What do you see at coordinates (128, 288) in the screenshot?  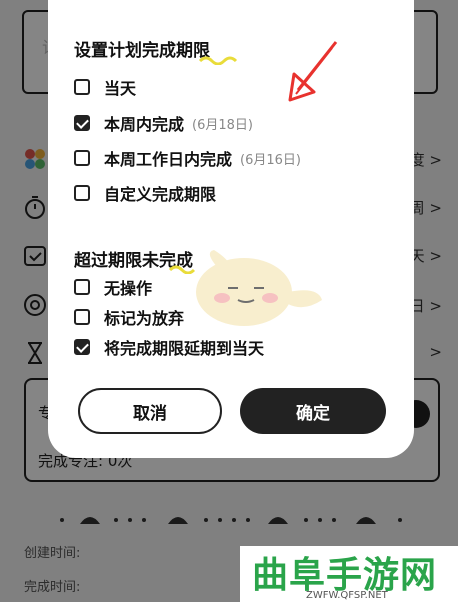 I see `option-no-action-label: 无操作` at bounding box center [128, 288].